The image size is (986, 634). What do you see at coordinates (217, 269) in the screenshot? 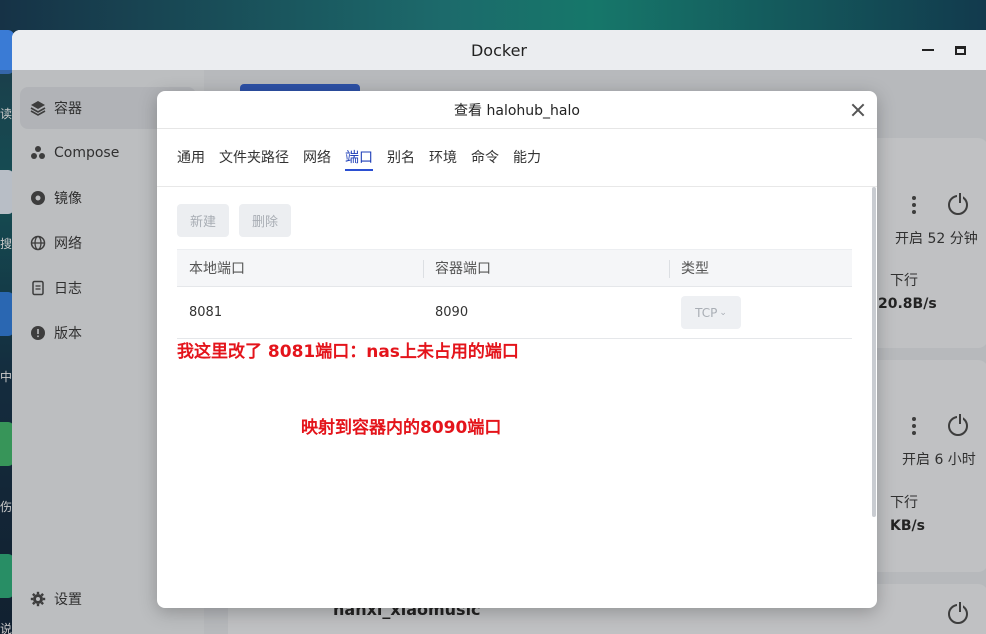
I see `column-header-local-port: 本地端口` at bounding box center [217, 269].